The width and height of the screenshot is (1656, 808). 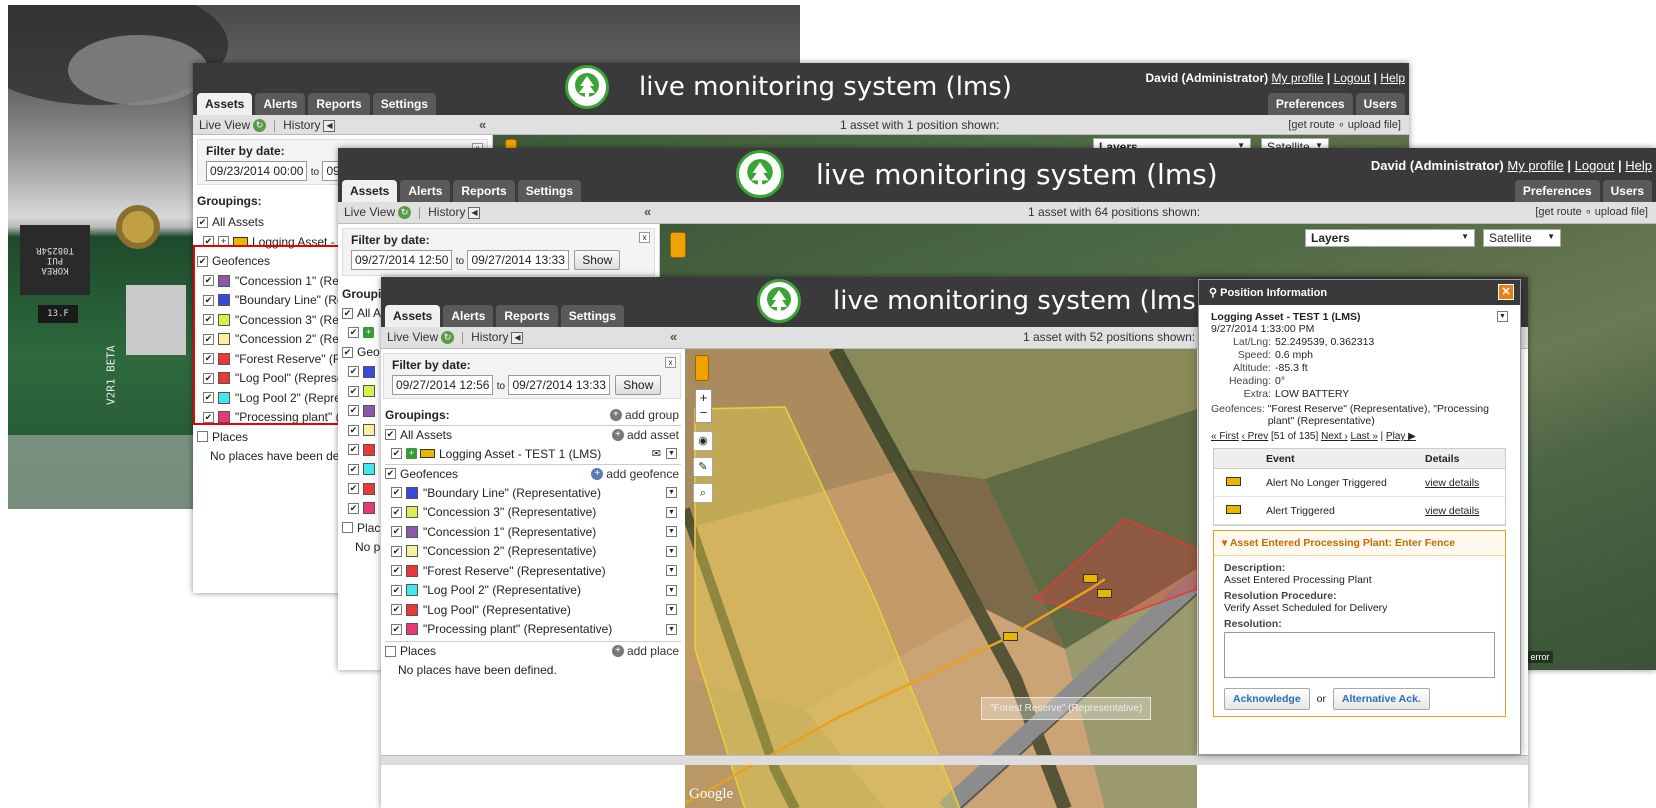 What do you see at coordinates (1381, 699) in the screenshot?
I see `alternative-ack-button: Alternative Ack.` at bounding box center [1381, 699].